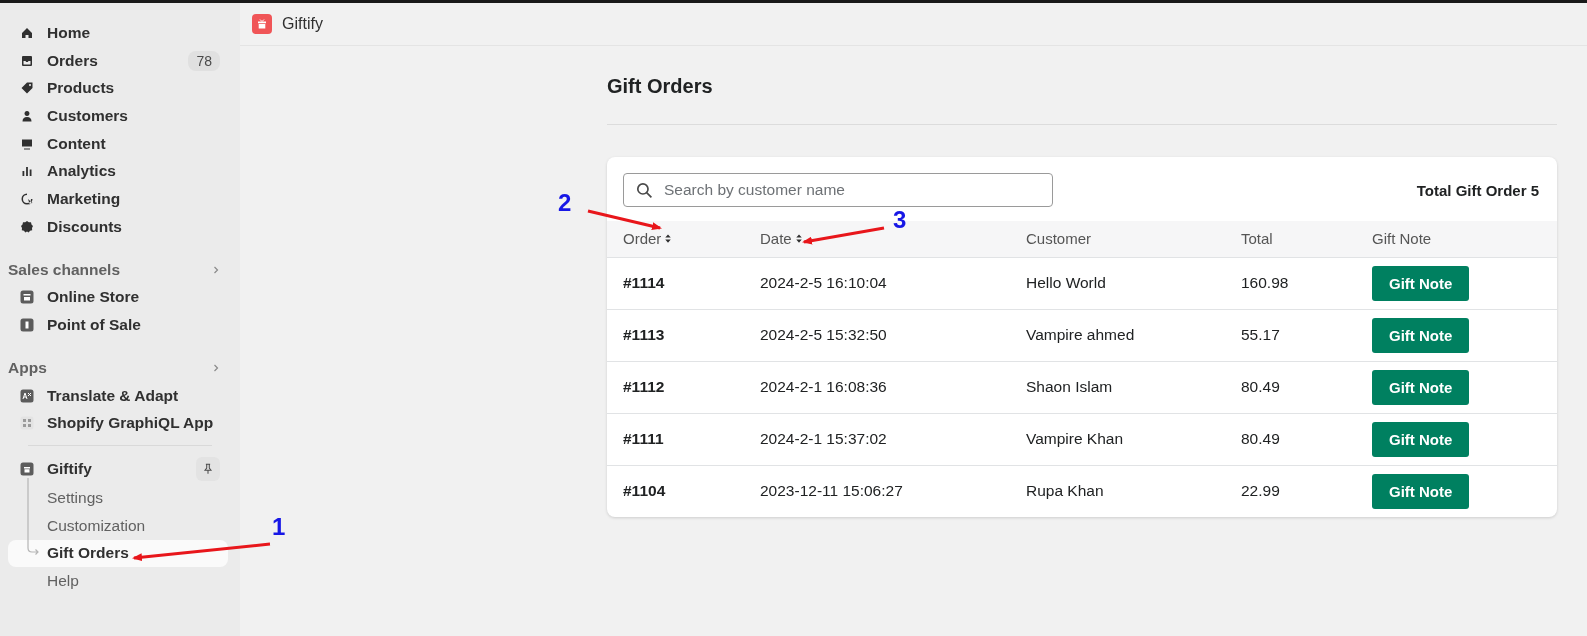 The width and height of the screenshot is (1587, 636). Describe the element at coordinates (27, 226) in the screenshot. I see `discount-icon` at that location.